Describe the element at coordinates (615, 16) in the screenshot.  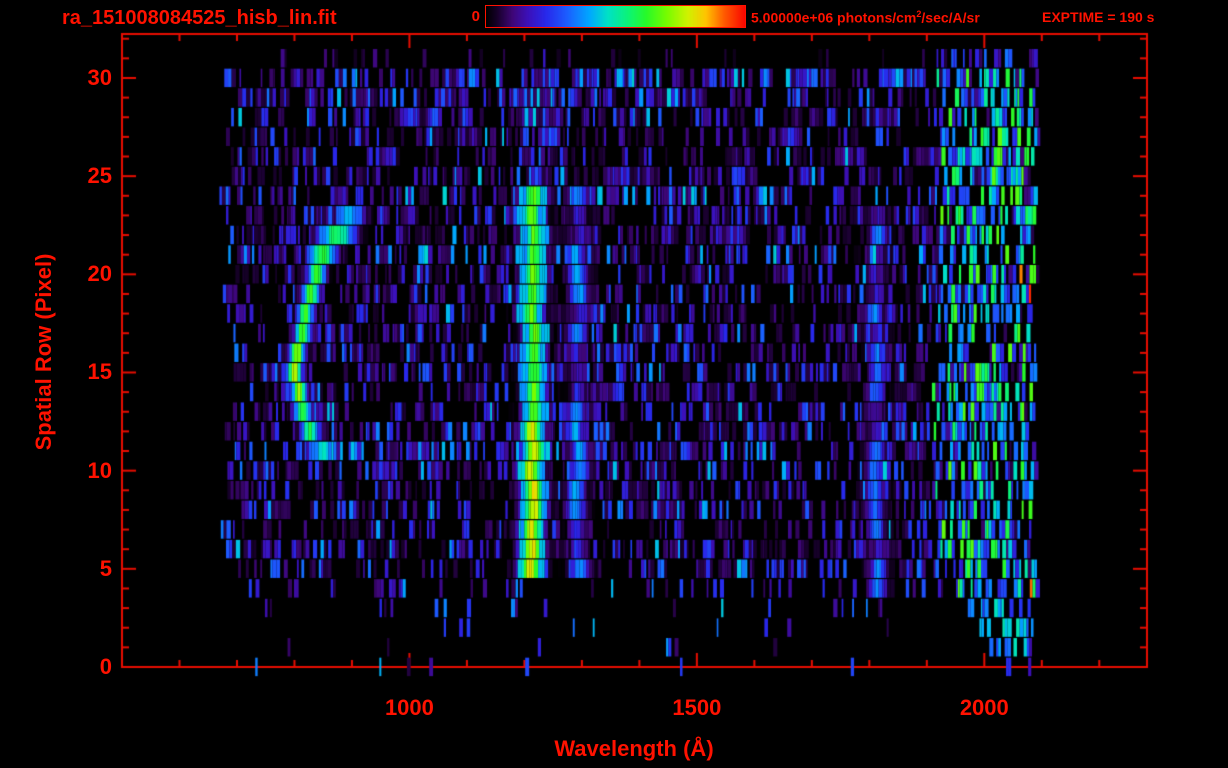
I see `colorbar` at that location.